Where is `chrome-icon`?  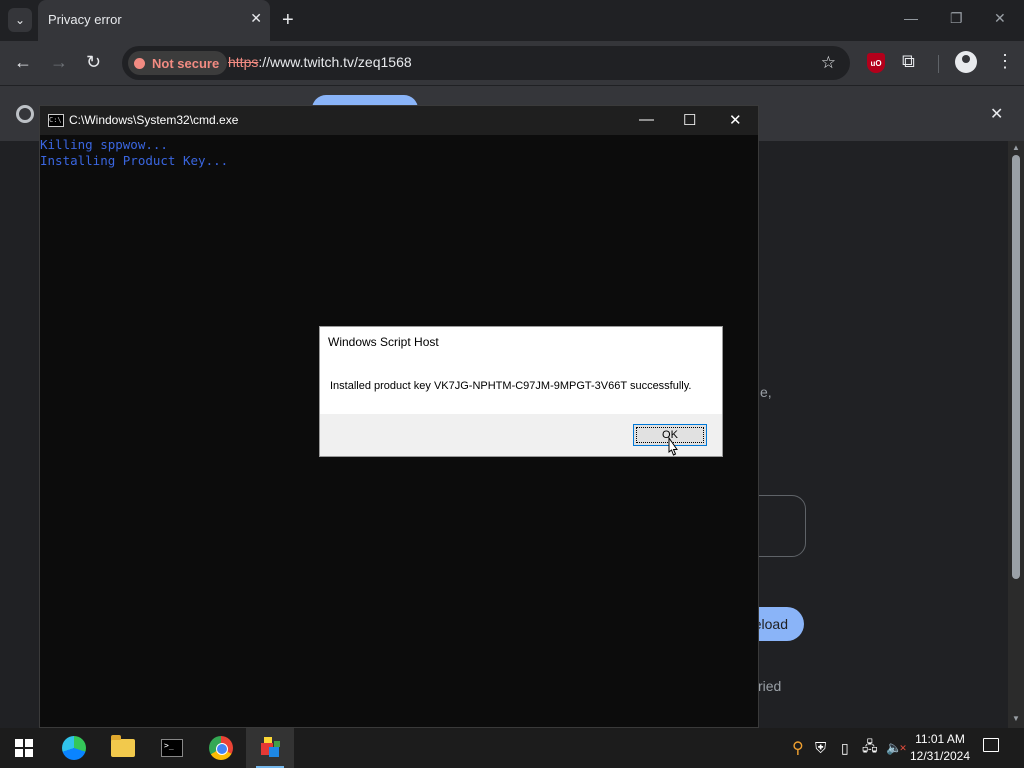 chrome-icon is located at coordinates (221, 748).